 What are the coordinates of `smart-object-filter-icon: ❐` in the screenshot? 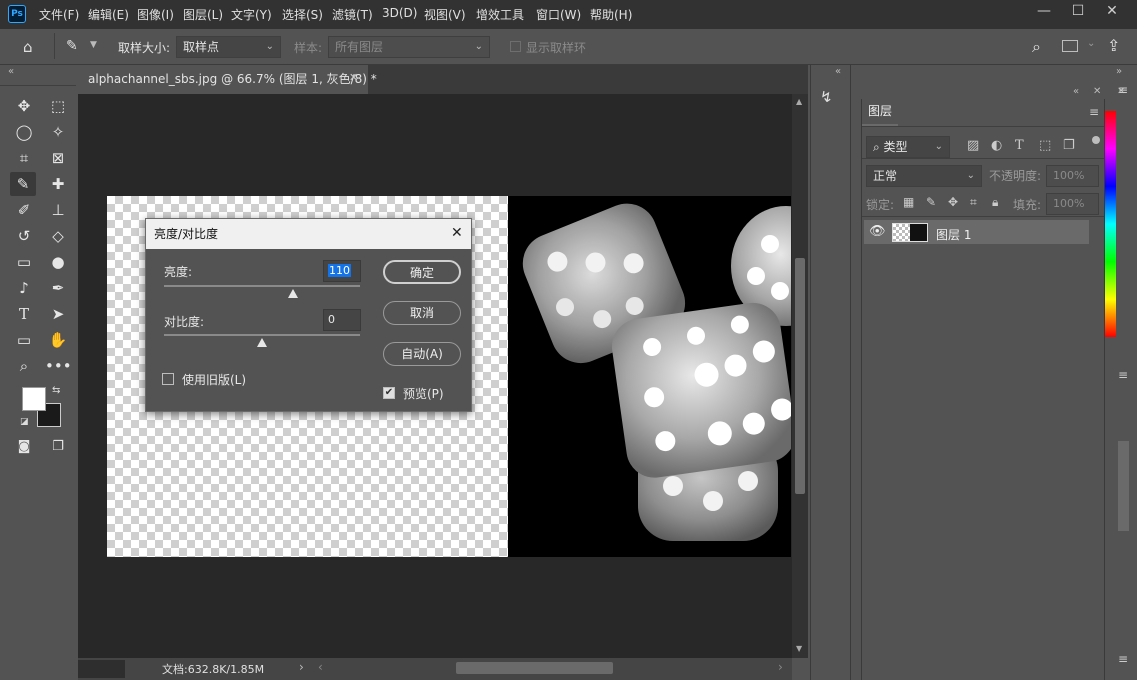 It's located at (1069, 145).